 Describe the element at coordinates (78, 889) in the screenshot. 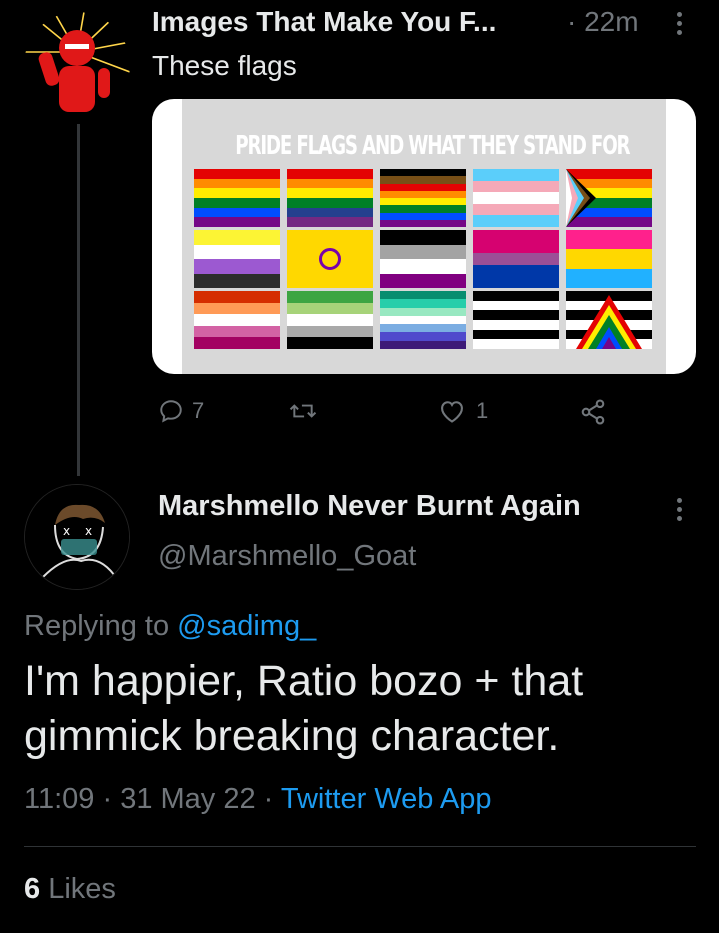

I see `likes-label: Likes` at that location.